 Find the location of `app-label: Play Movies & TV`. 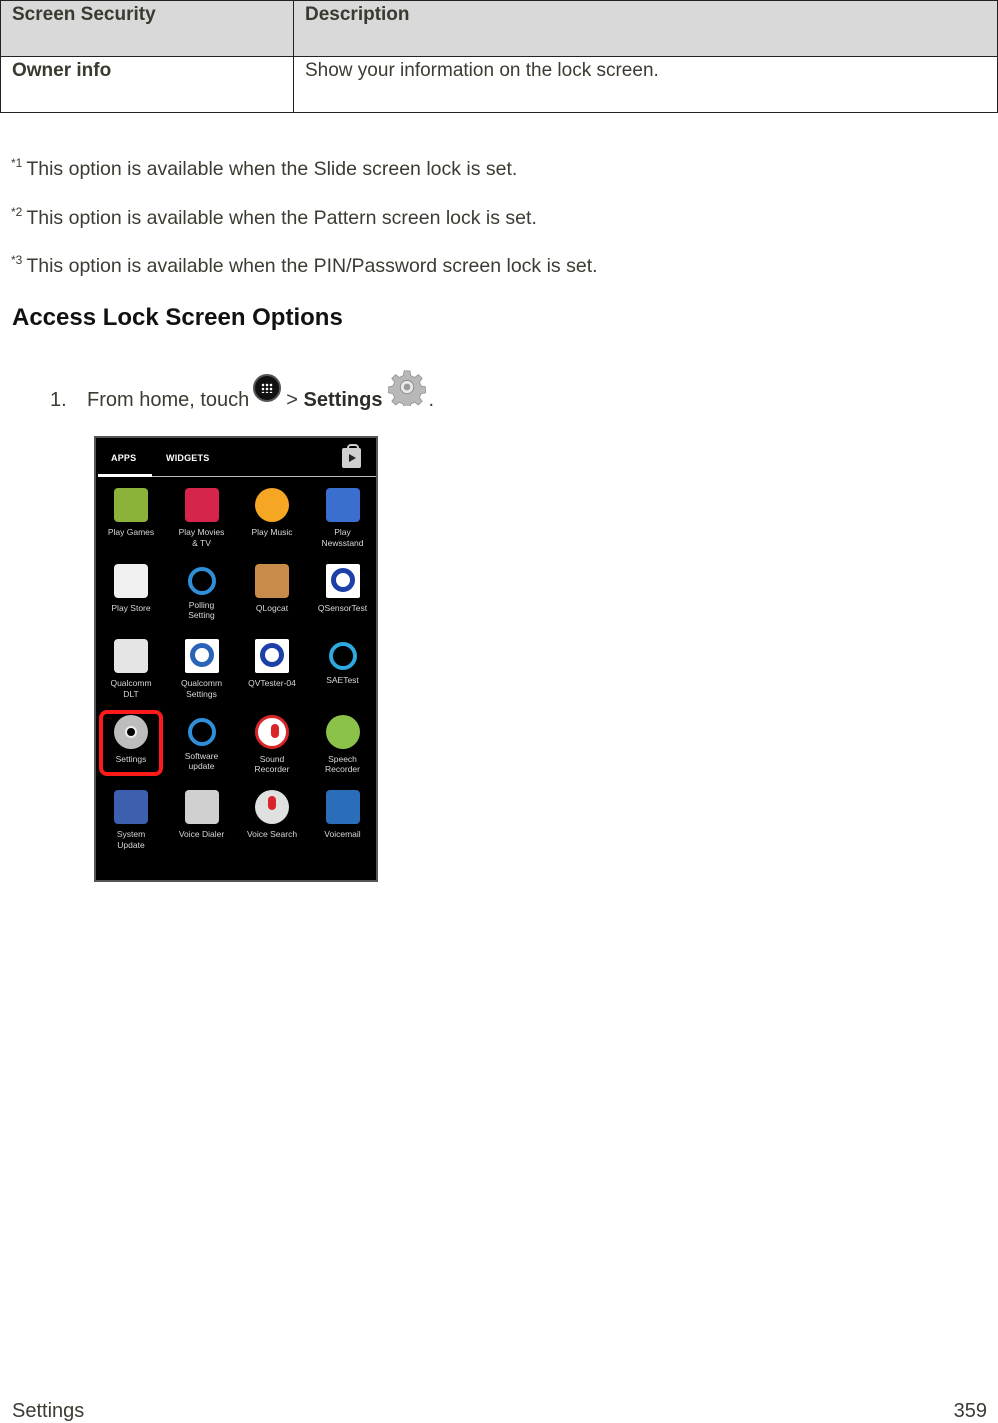

app-label: Play Movies & TV is located at coordinates (201, 537).